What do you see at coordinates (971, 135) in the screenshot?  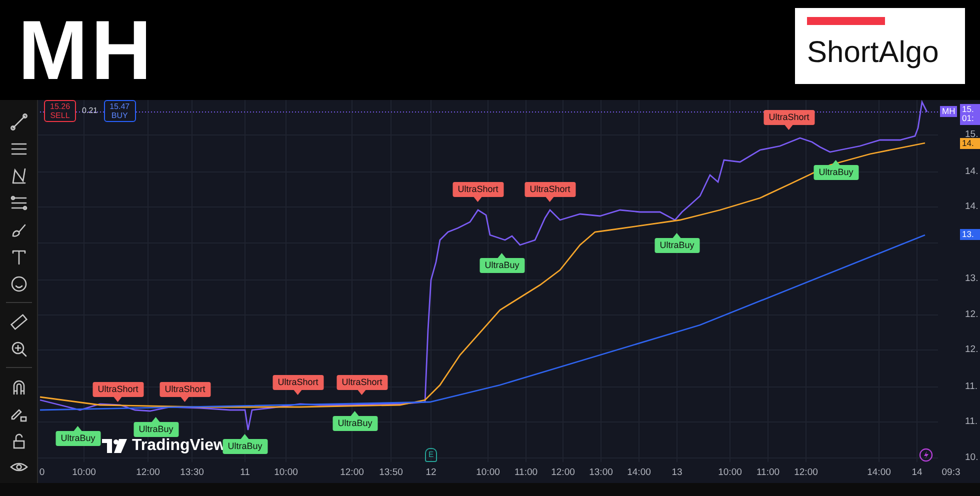 I see `price-label: 15.` at bounding box center [971, 135].